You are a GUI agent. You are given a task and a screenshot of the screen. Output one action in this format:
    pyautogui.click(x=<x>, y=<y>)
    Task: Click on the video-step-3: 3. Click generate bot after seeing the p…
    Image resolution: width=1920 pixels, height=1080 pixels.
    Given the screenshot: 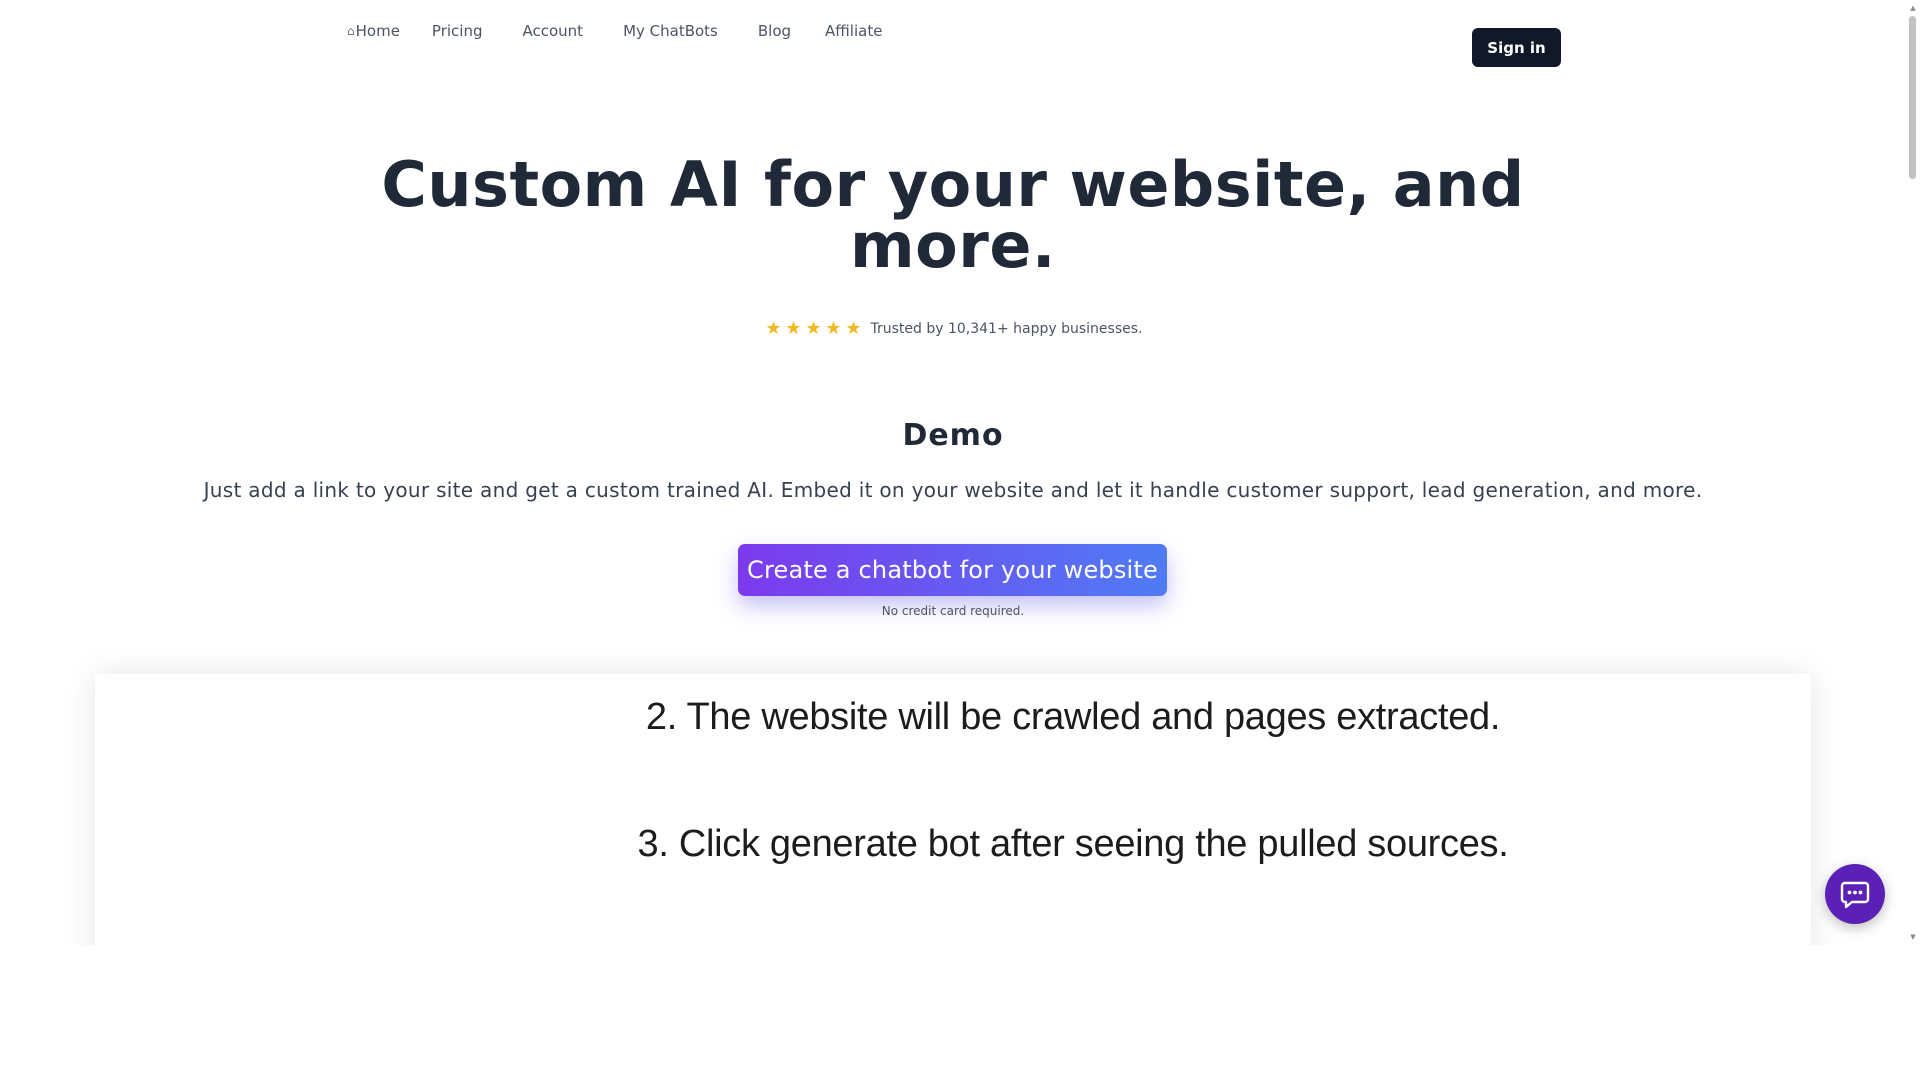 What is the action you would take?
    pyautogui.click(x=1073, y=844)
    